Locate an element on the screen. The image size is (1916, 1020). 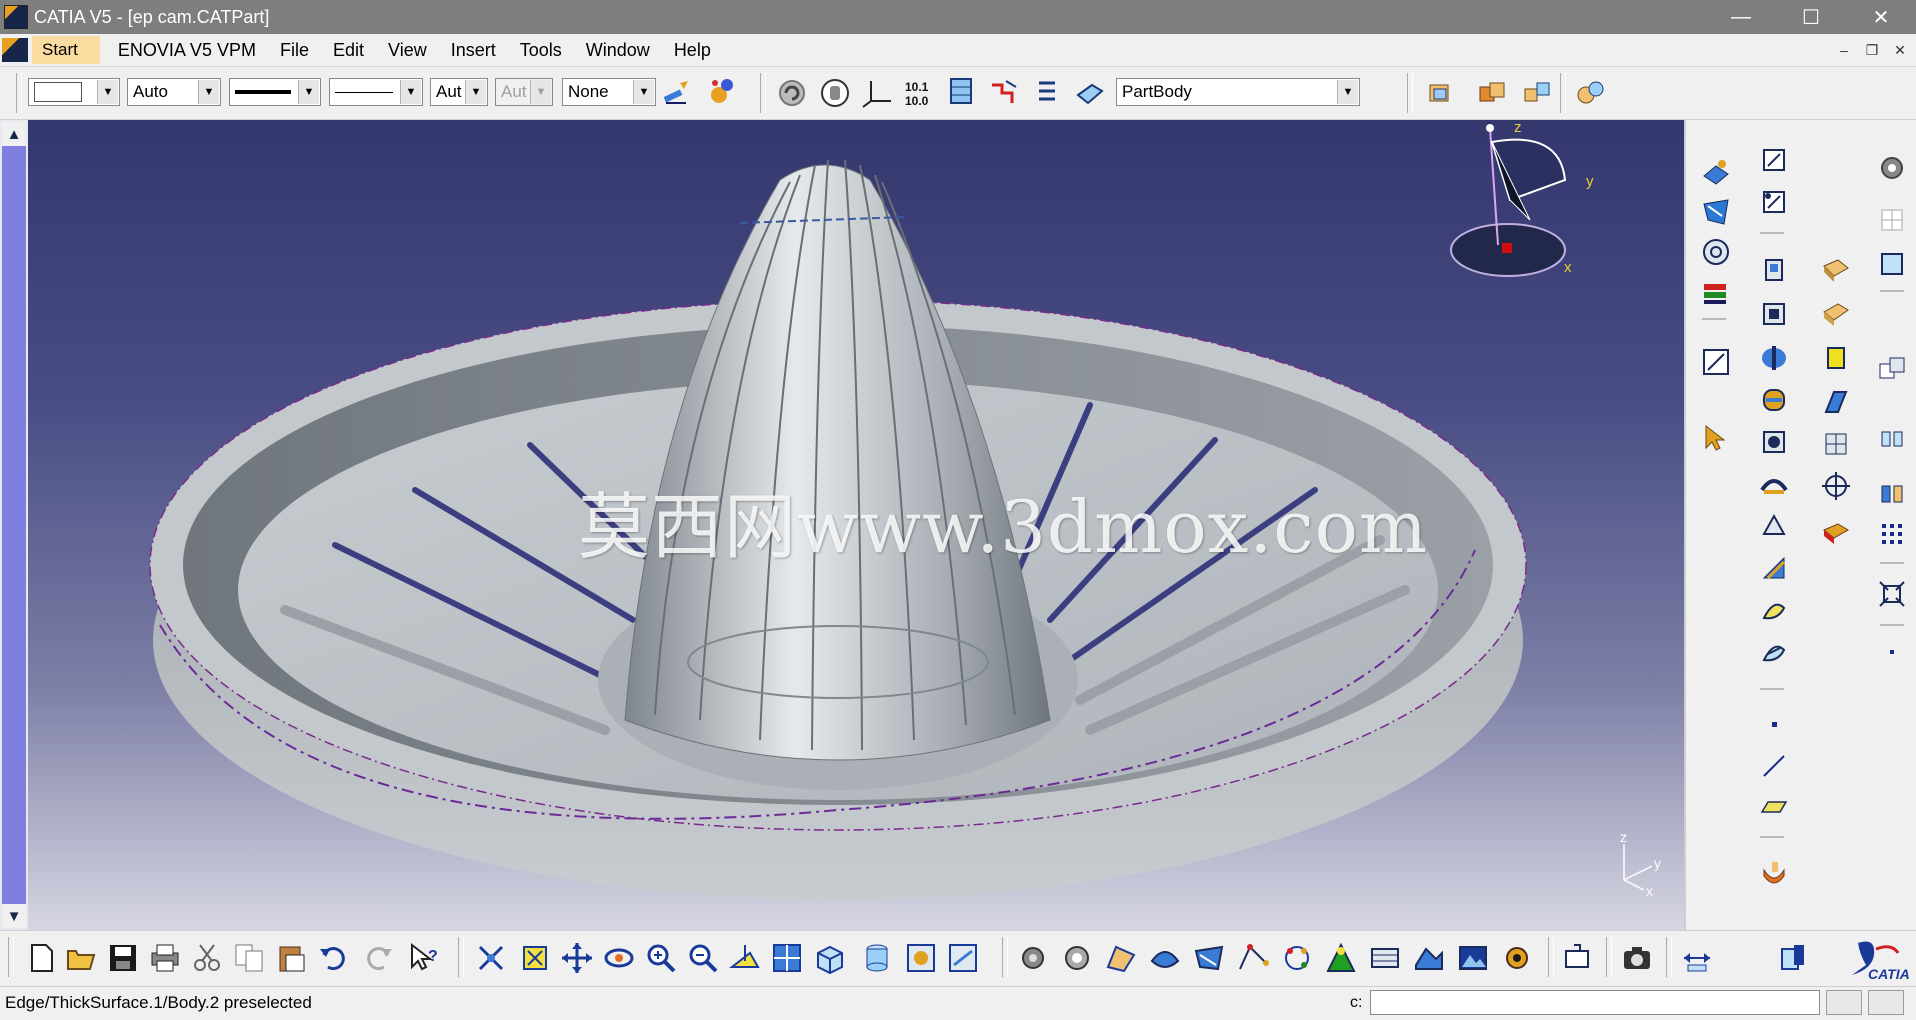
remove-face-icon is located at coordinates (1836, 532).